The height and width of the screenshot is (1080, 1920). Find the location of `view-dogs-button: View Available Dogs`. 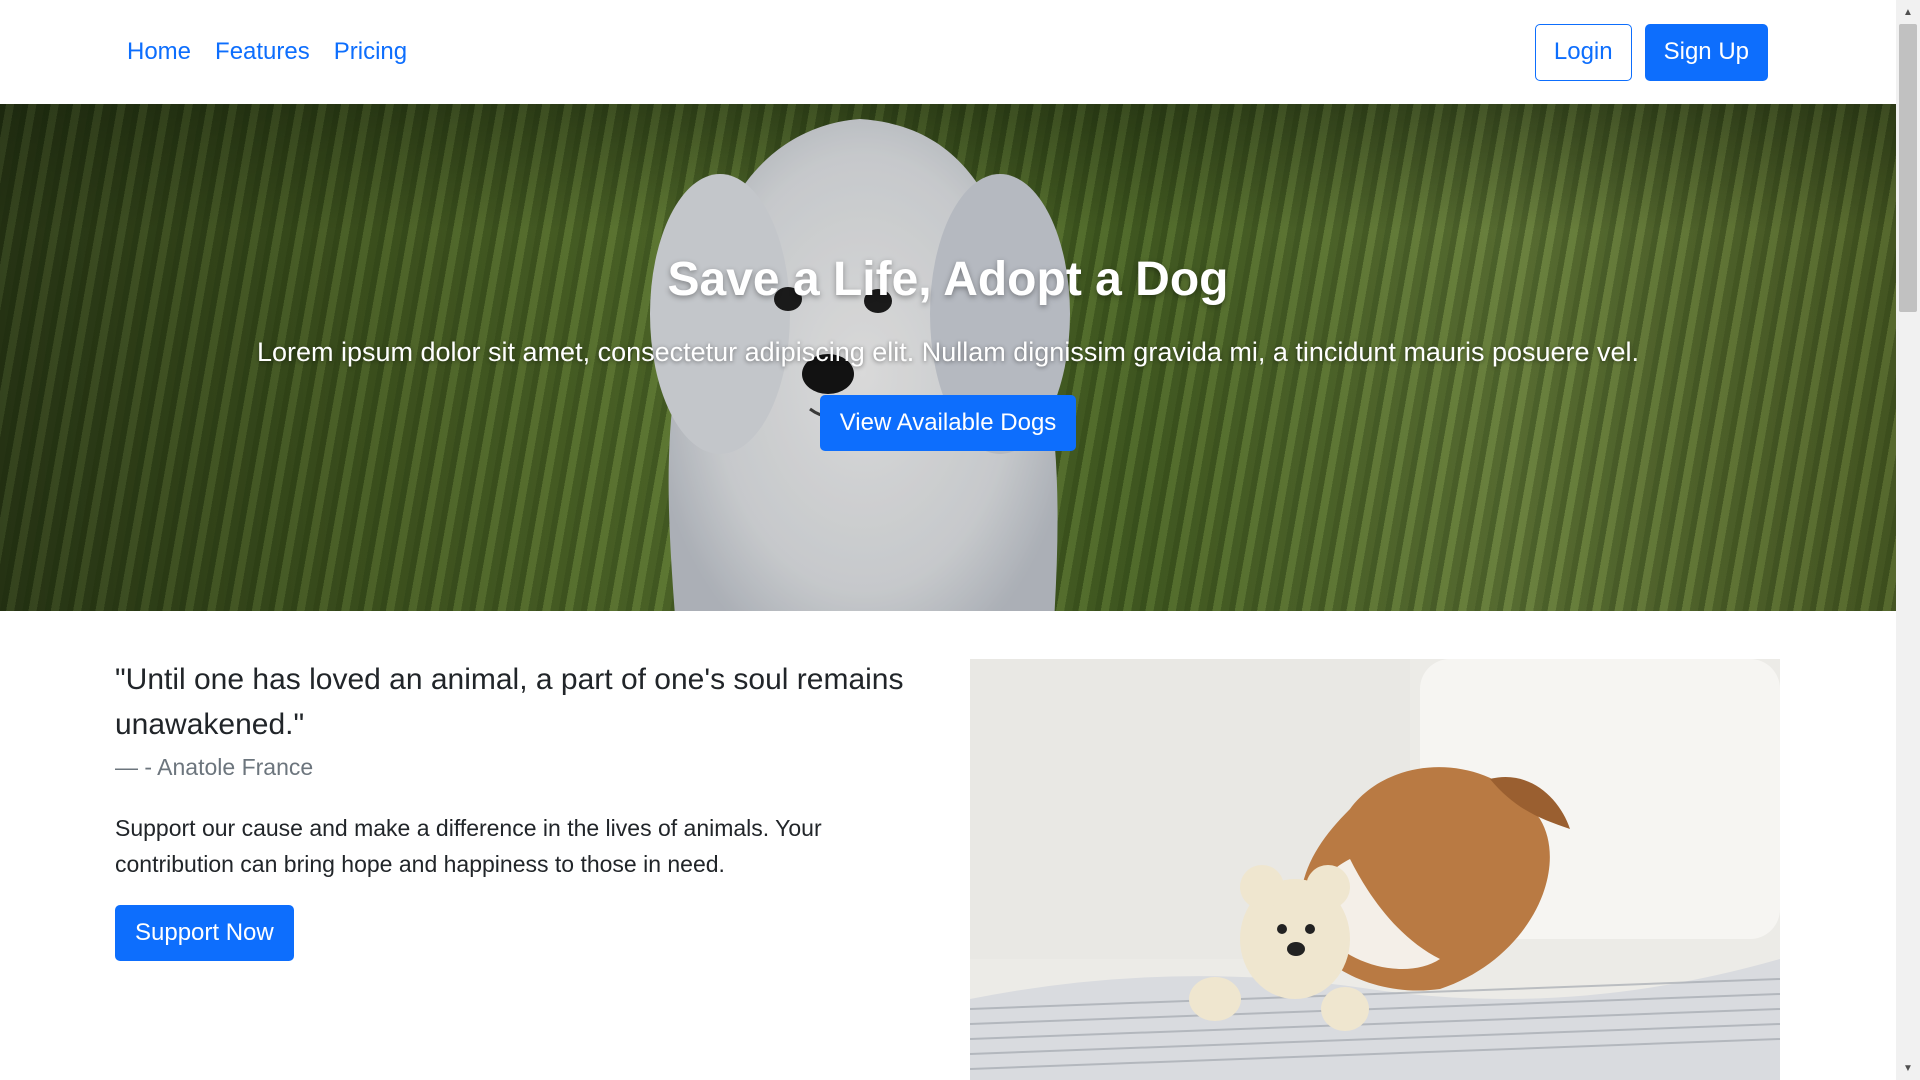

view-dogs-button: View Available Dogs is located at coordinates (948, 423).